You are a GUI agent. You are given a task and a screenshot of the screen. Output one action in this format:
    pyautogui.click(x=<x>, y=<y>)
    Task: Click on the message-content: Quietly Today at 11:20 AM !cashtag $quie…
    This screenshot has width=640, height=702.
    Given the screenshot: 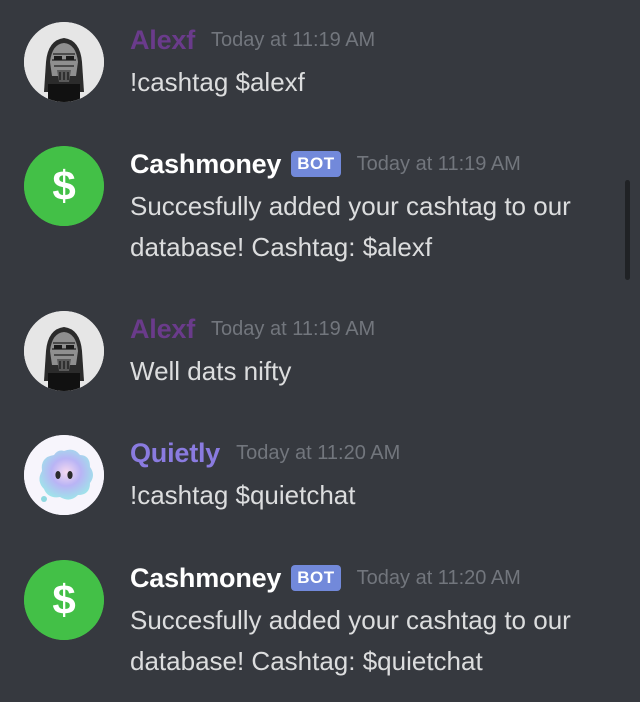 What is the action you would take?
    pyautogui.click(x=365, y=475)
    